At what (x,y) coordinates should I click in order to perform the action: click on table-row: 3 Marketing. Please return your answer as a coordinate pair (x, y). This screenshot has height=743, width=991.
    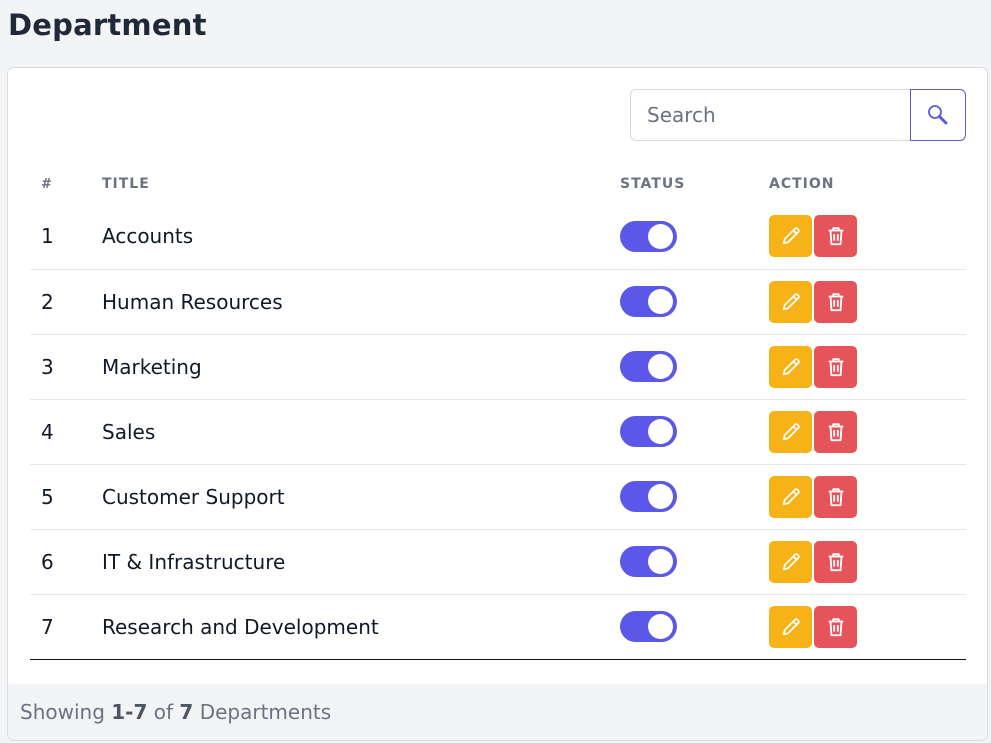
    Looking at the image, I should click on (498, 367).